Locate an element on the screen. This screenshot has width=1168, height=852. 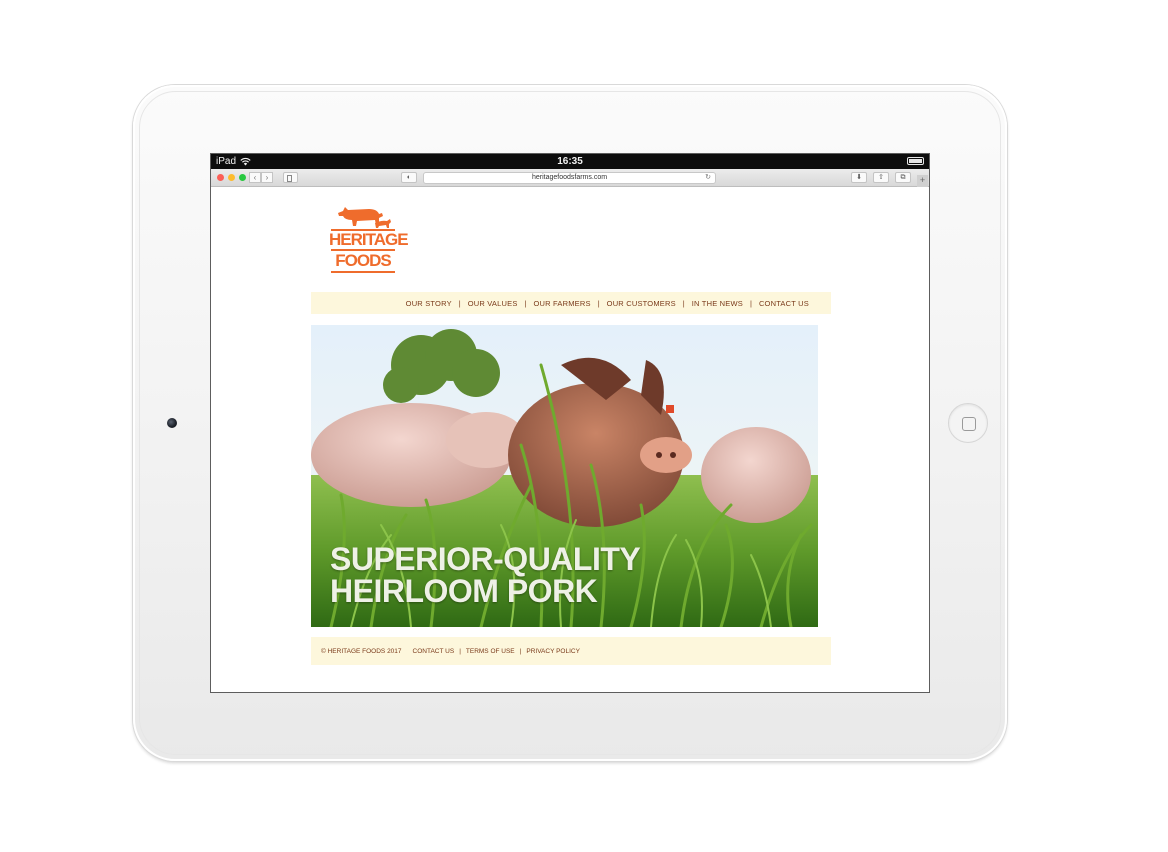
share-button: ⇧ is located at coordinates (881, 177).